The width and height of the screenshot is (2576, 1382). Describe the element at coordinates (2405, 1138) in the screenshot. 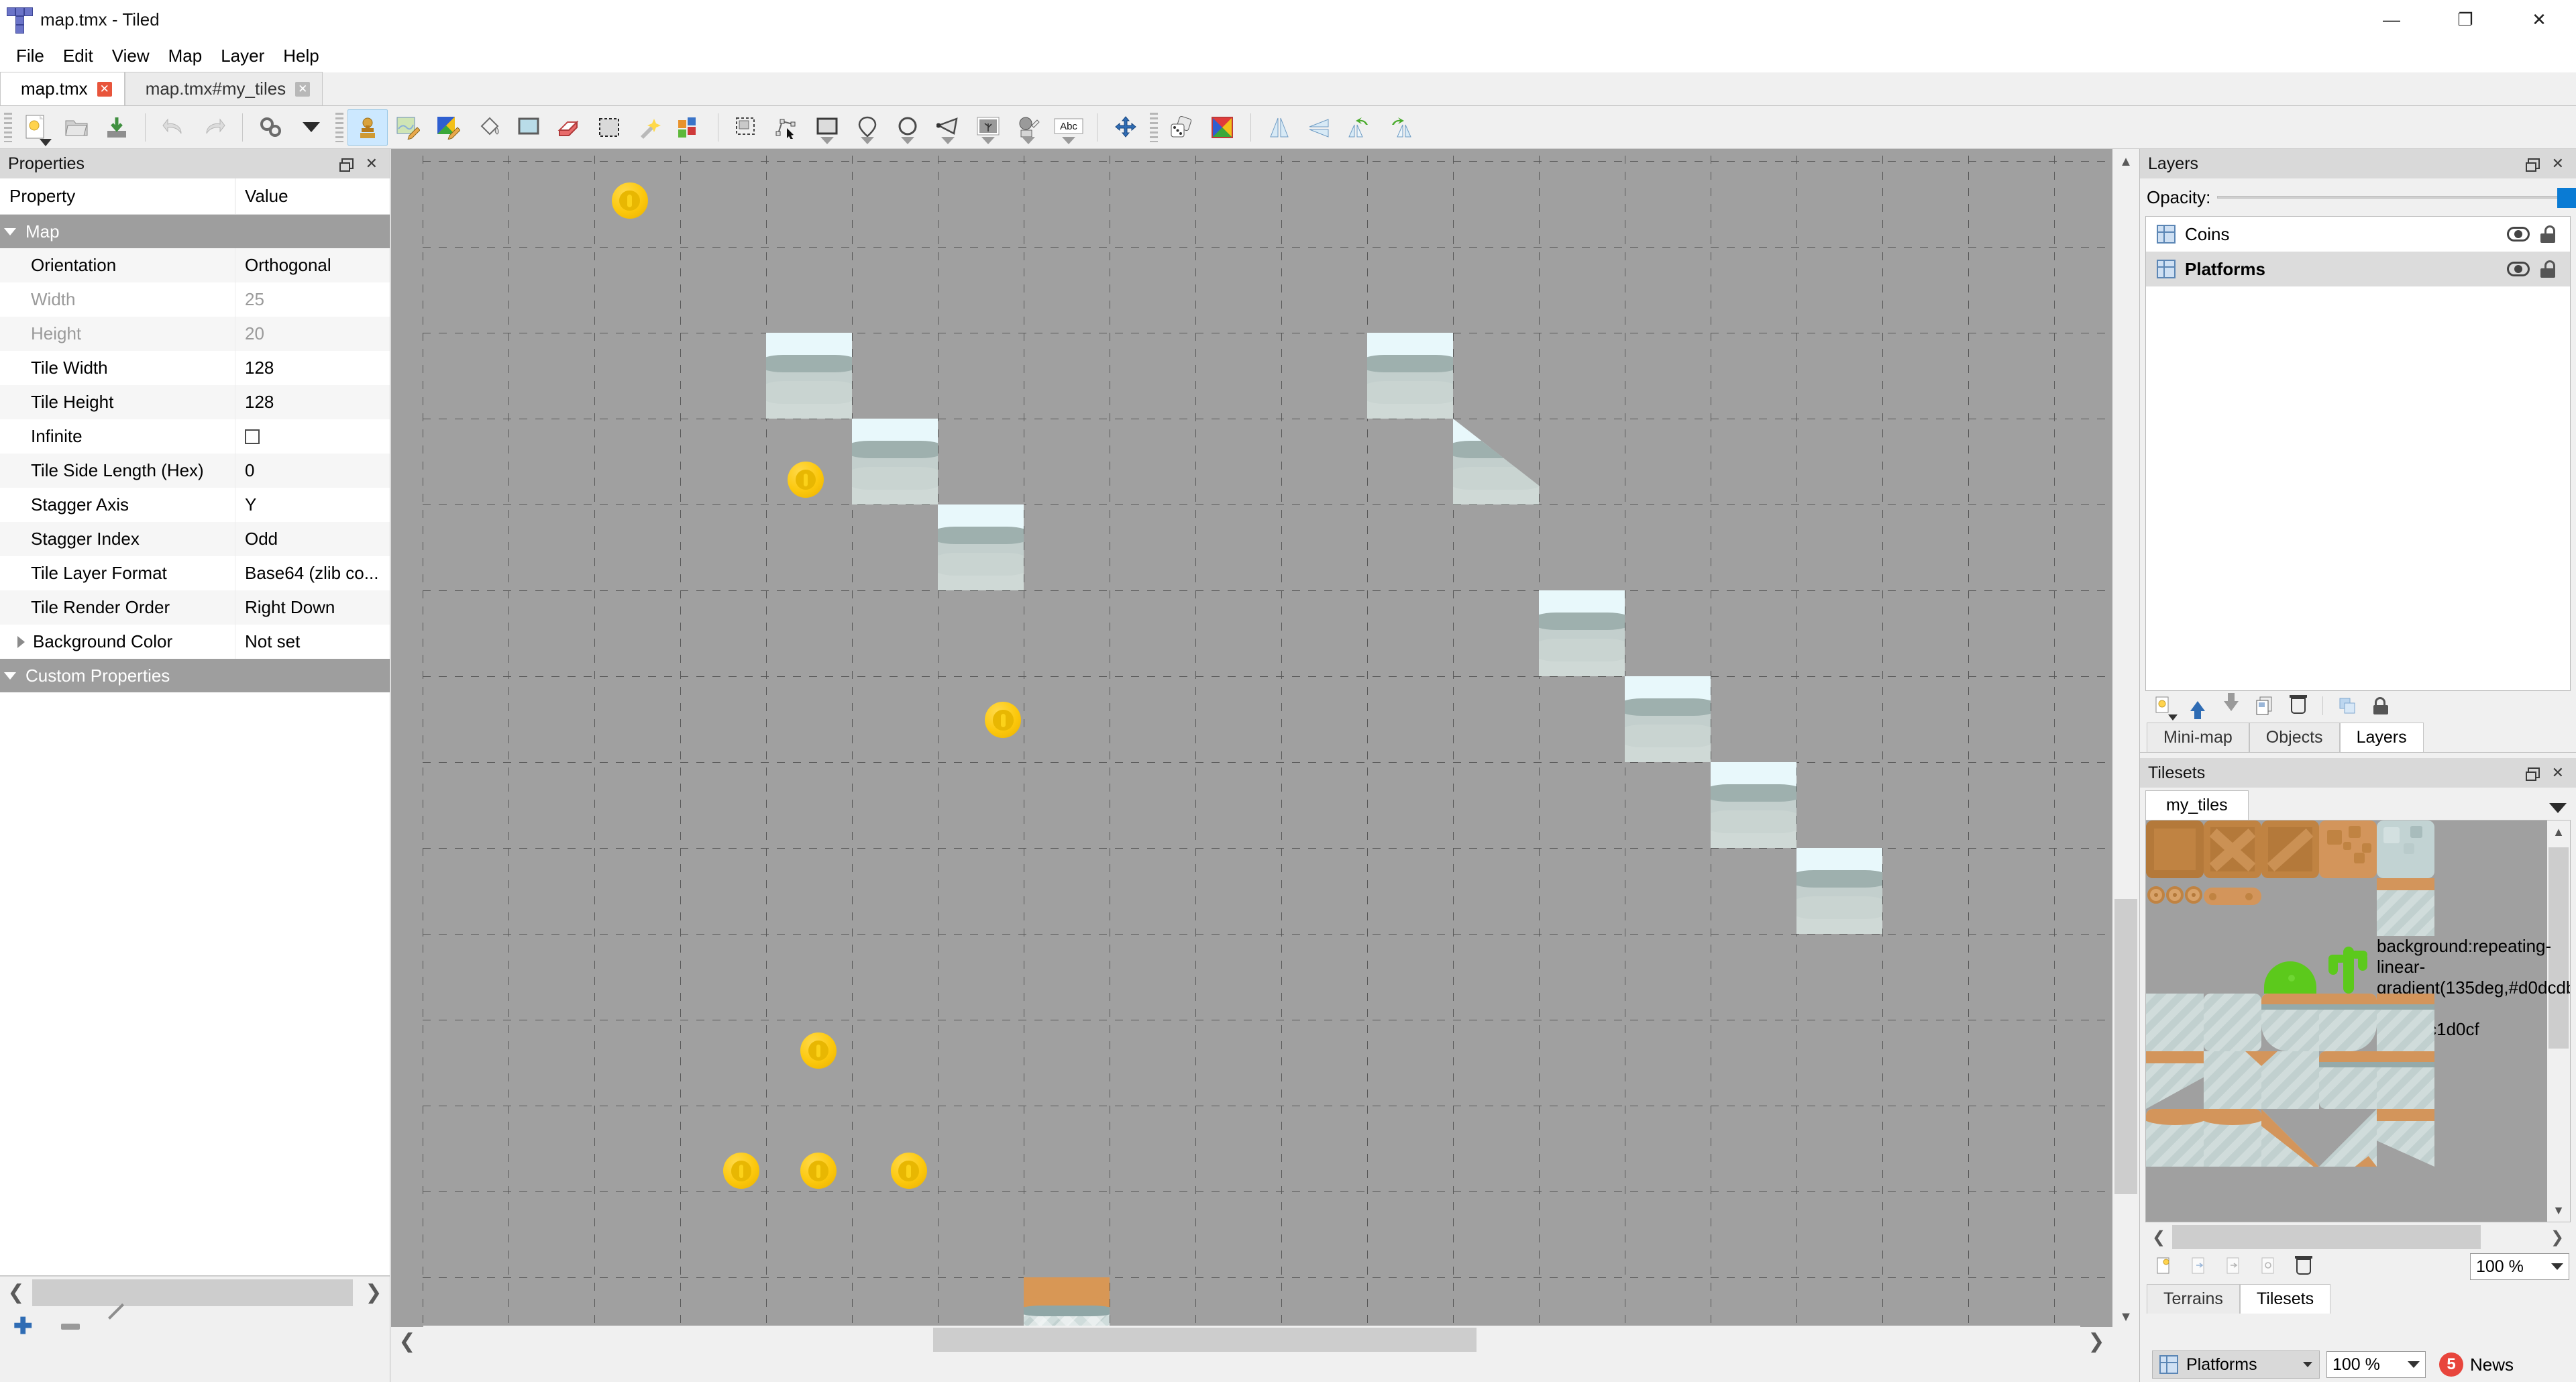

I see `tileset-tile-ice-edge-right` at that location.